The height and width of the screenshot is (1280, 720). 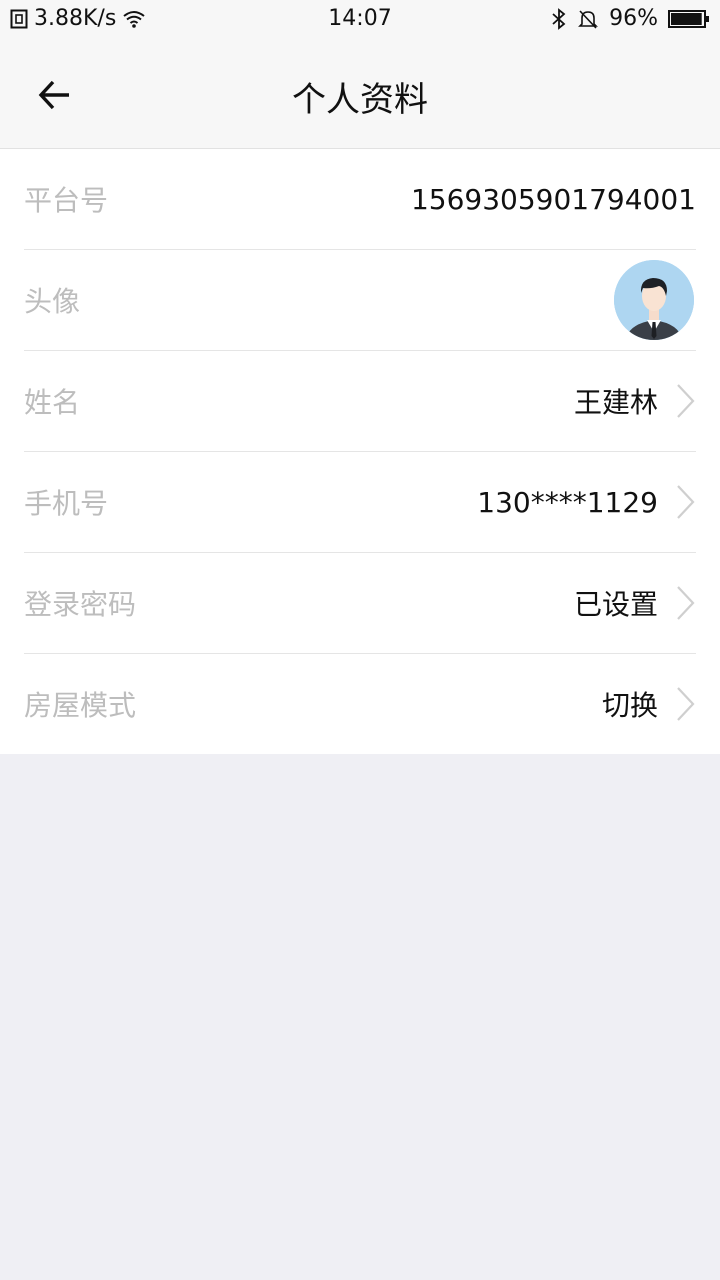 I want to click on avatar-row: 头像, so click(x=360, y=300).